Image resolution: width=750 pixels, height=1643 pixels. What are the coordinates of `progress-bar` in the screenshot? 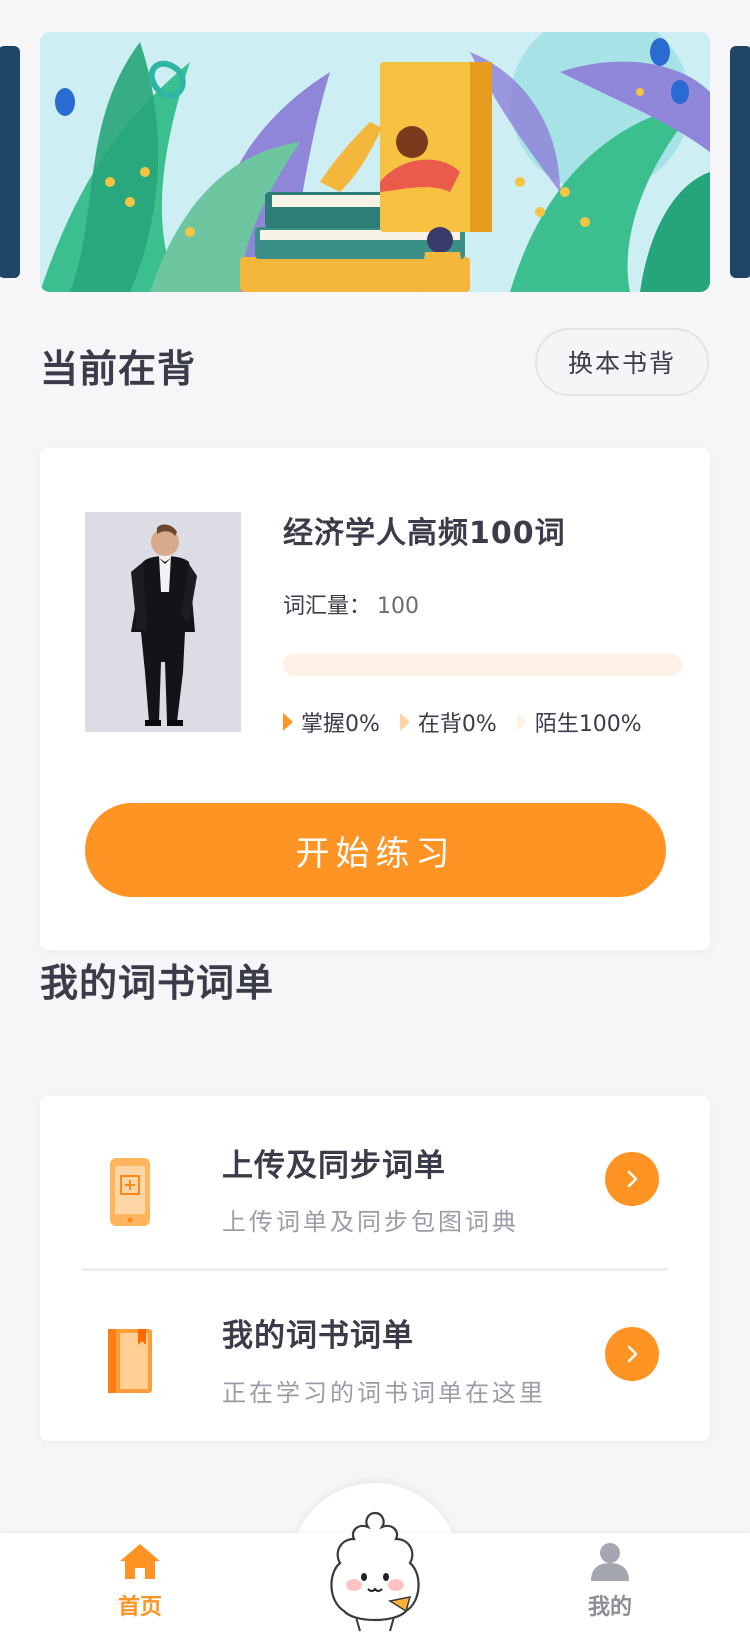 It's located at (482, 665).